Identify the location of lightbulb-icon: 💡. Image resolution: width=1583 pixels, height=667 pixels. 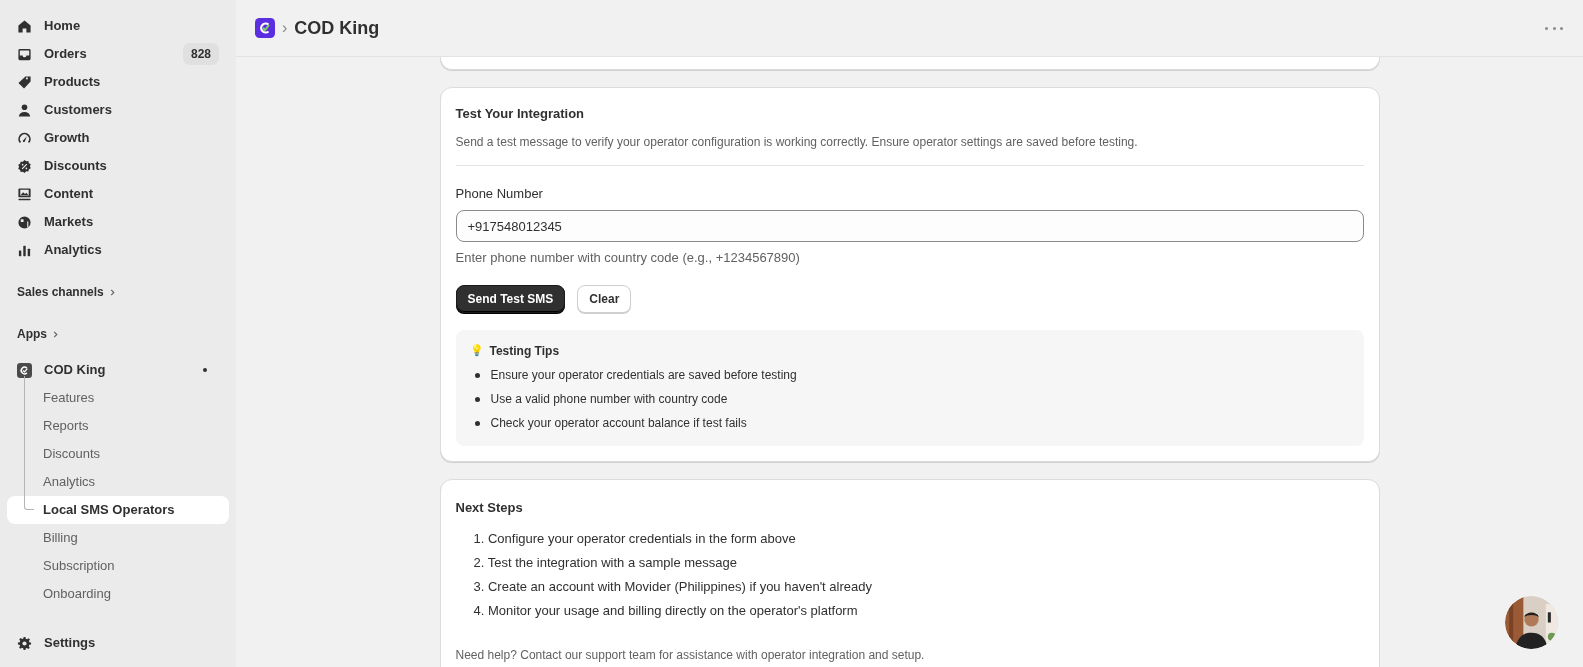
(476, 350).